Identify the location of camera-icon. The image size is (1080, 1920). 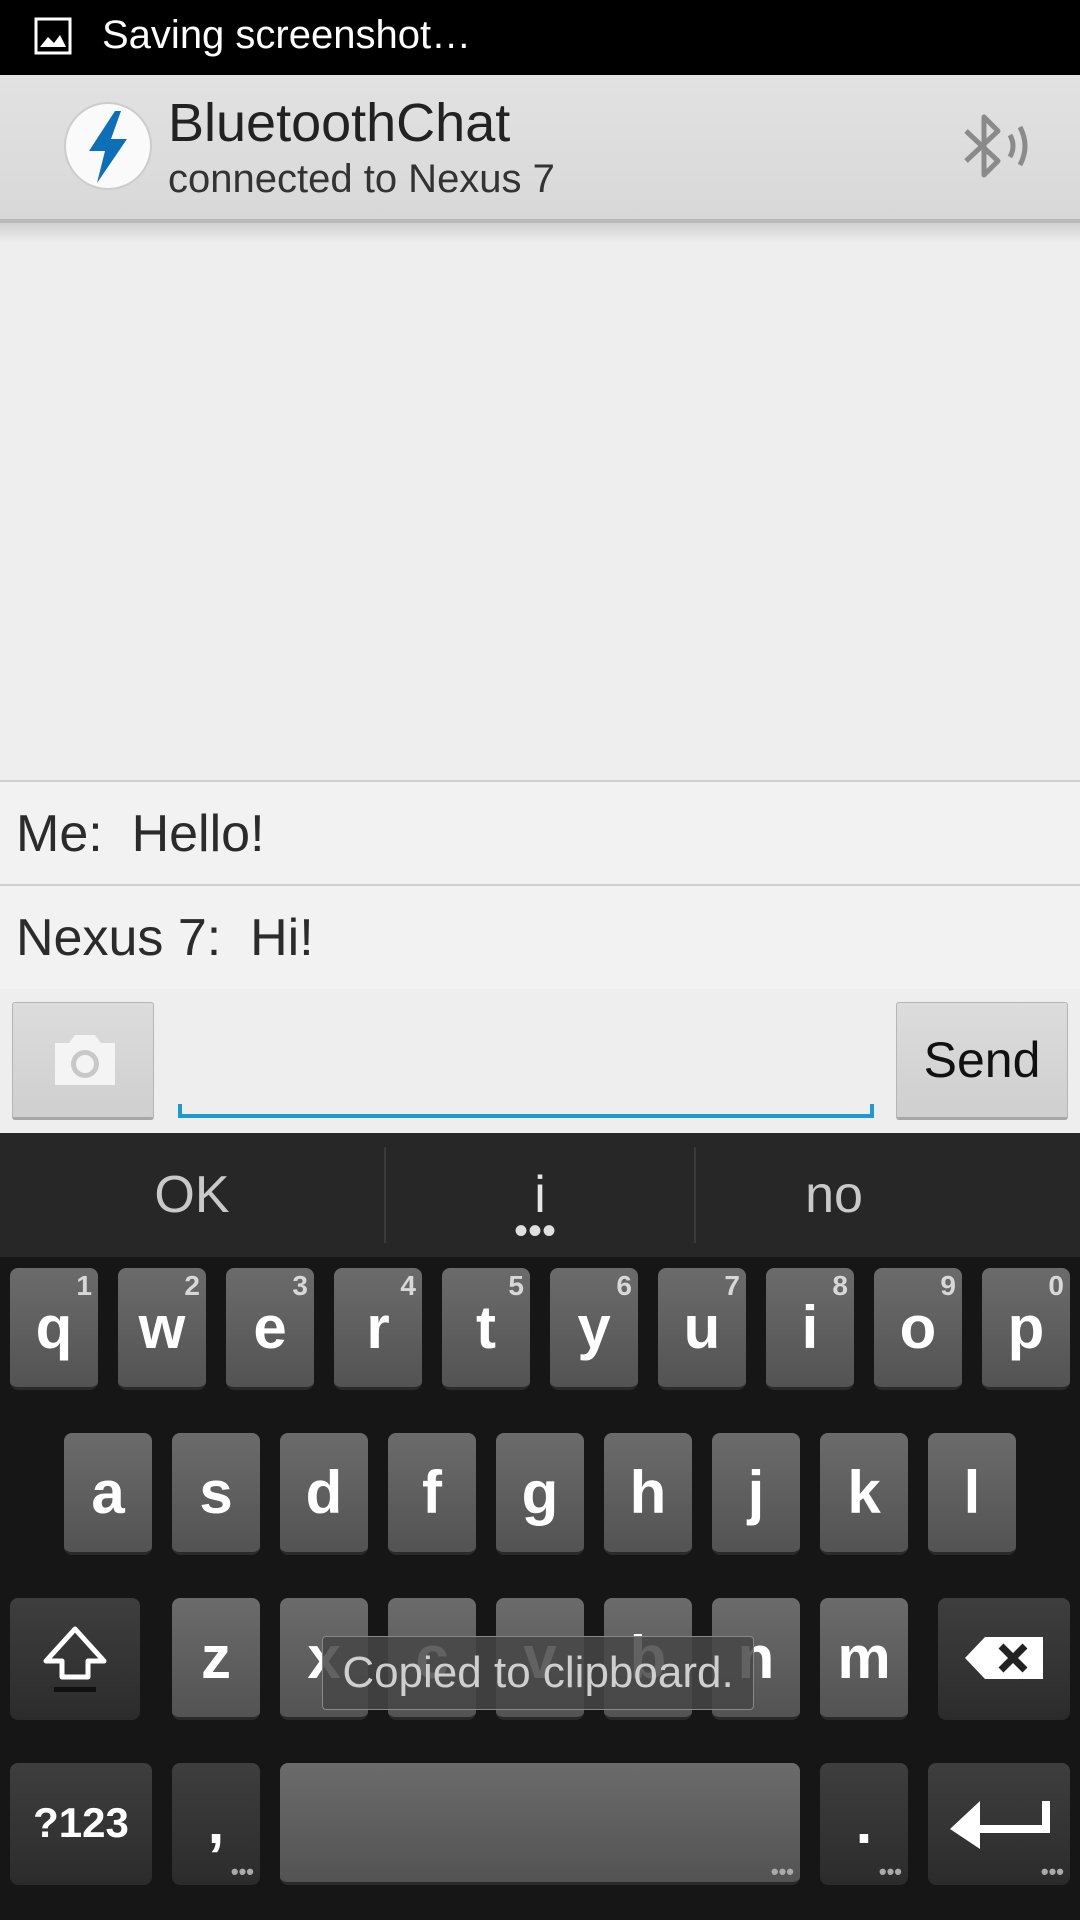
(85, 1060).